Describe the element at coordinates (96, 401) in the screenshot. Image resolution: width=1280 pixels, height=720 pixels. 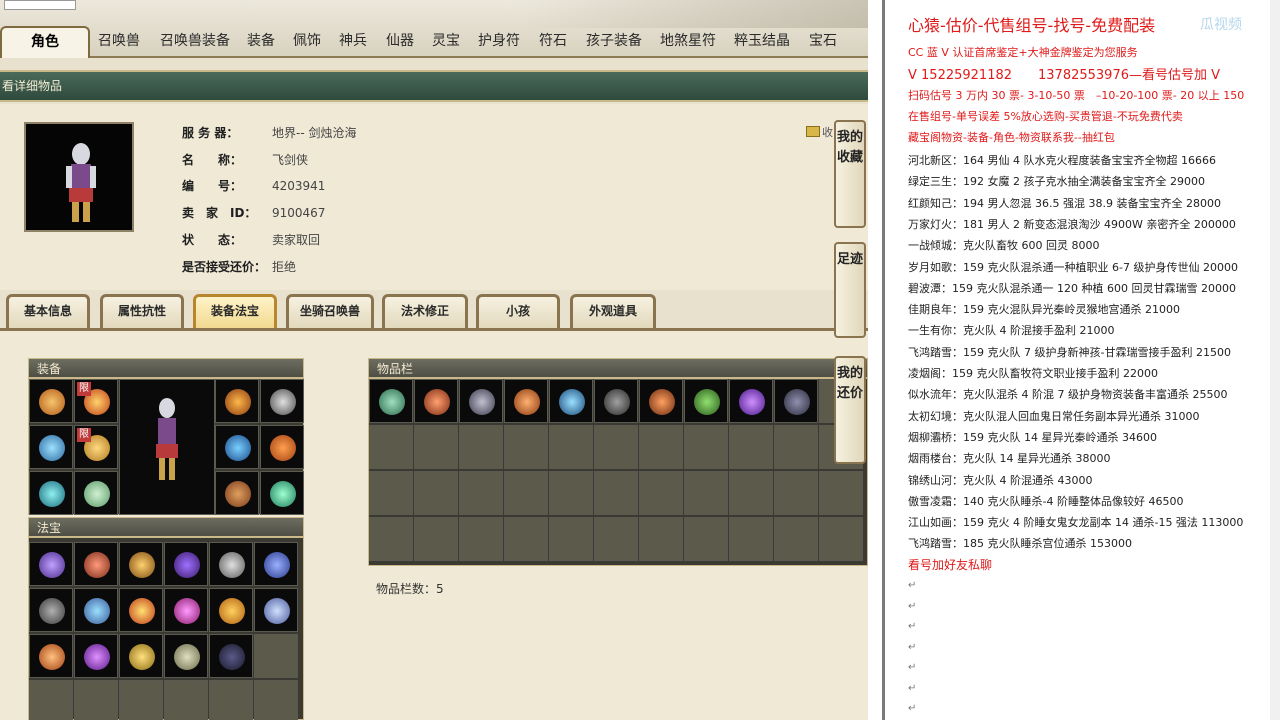
I see `equip-slot-necklace: 限` at that location.